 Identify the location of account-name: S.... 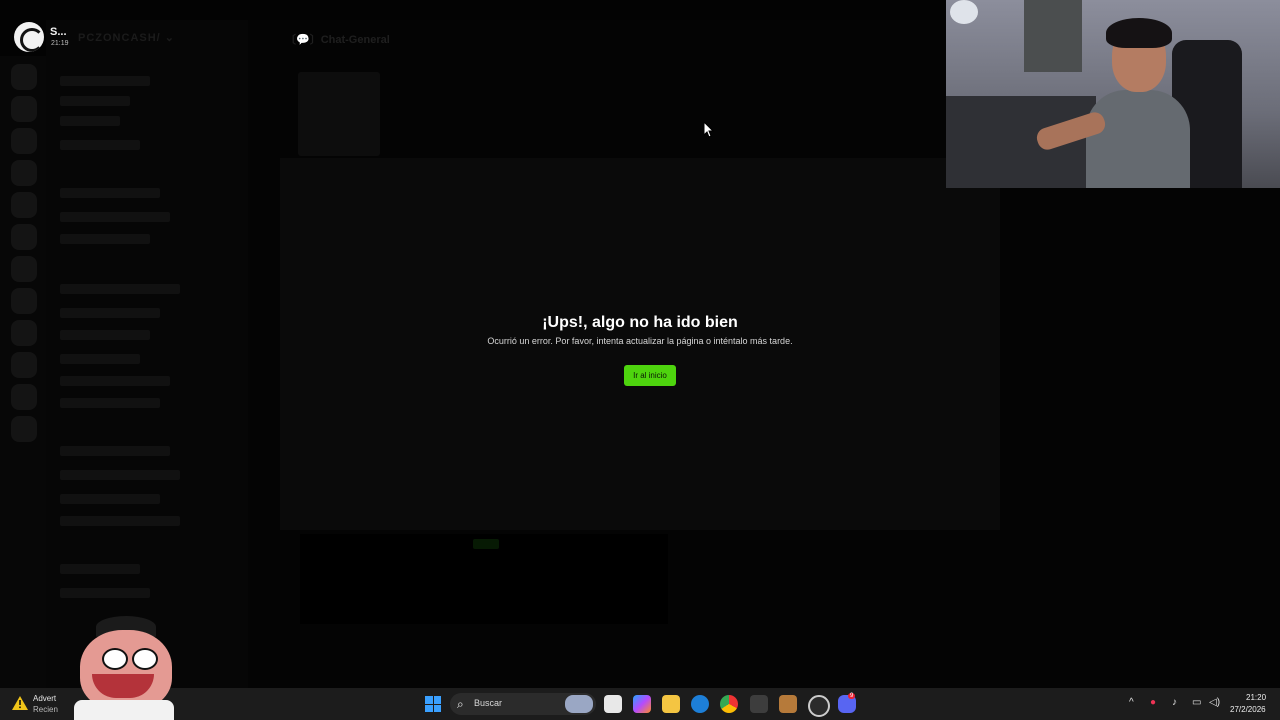
(58, 32).